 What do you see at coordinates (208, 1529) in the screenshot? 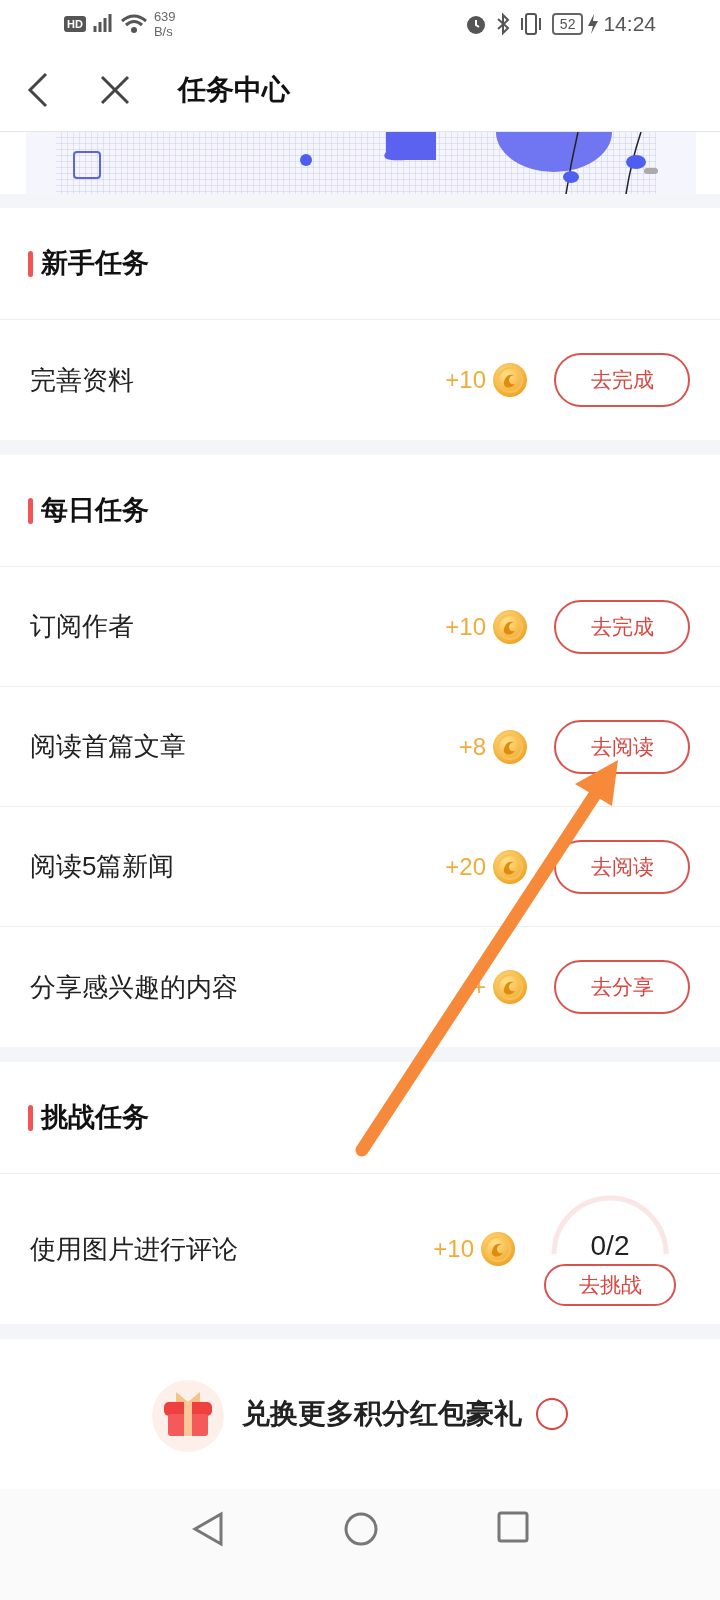
I see `back-nav-icon` at bounding box center [208, 1529].